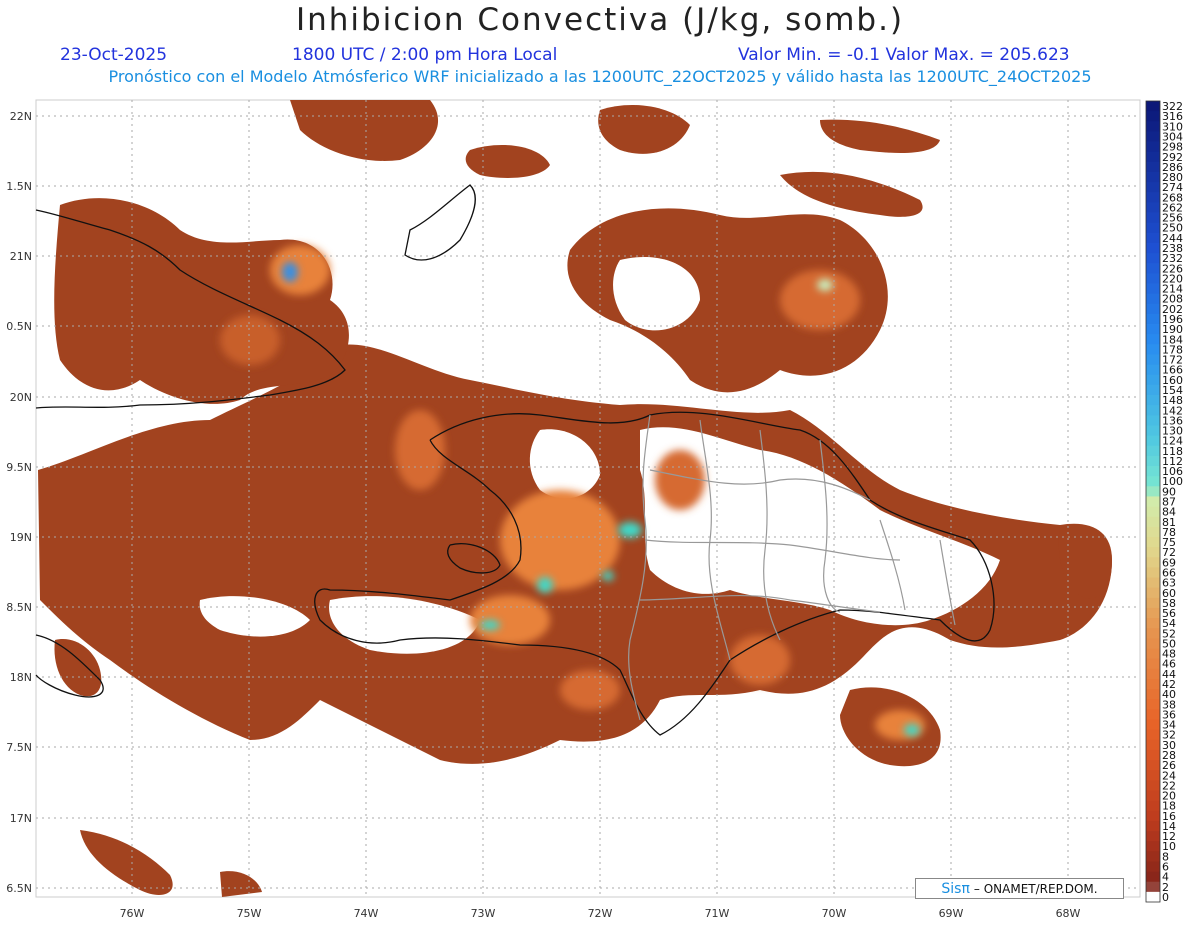 This screenshot has width=1200, height=927. What do you see at coordinates (132, 913) in the screenshot?
I see `lon-label: 76W` at bounding box center [132, 913].